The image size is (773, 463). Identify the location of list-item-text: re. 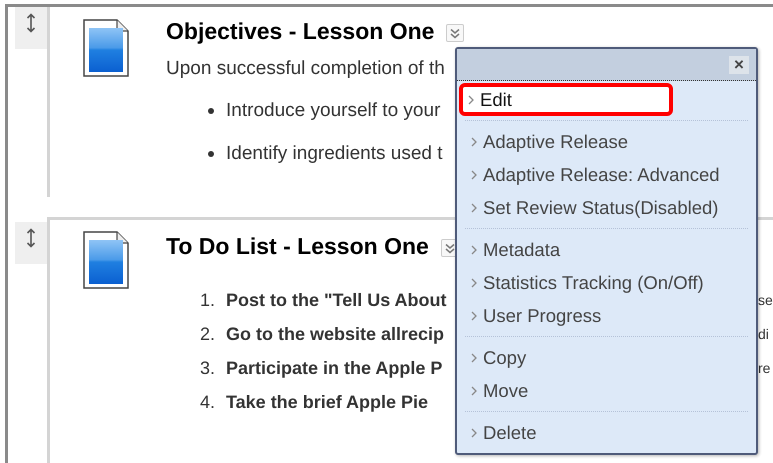
(764, 368).